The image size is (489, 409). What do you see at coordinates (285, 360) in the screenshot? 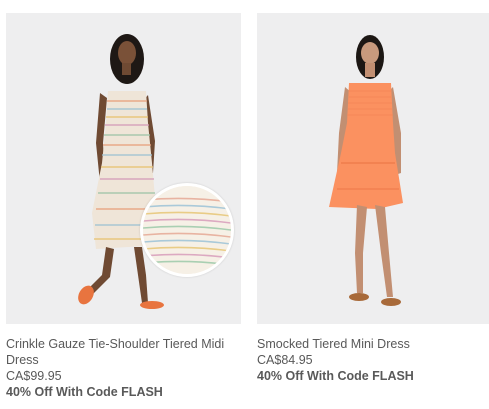
I see `product-price: CA$84.95` at bounding box center [285, 360].